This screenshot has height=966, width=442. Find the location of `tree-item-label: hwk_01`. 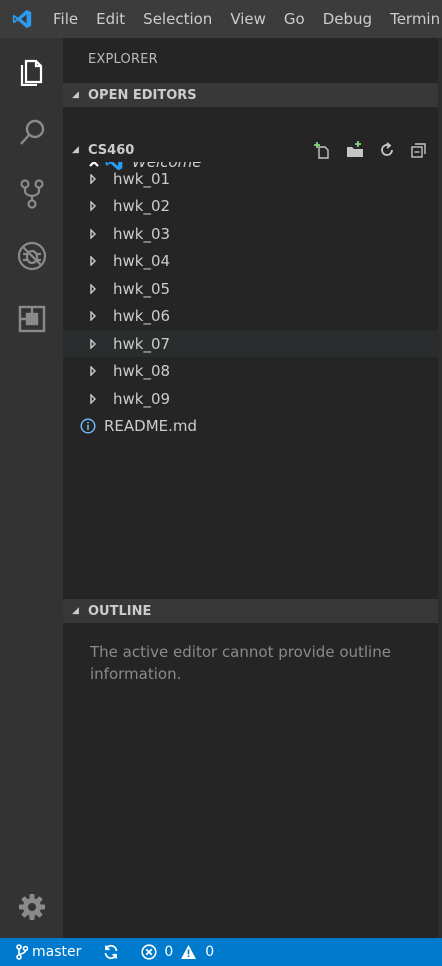

tree-item-label: hwk_01 is located at coordinates (142, 178).